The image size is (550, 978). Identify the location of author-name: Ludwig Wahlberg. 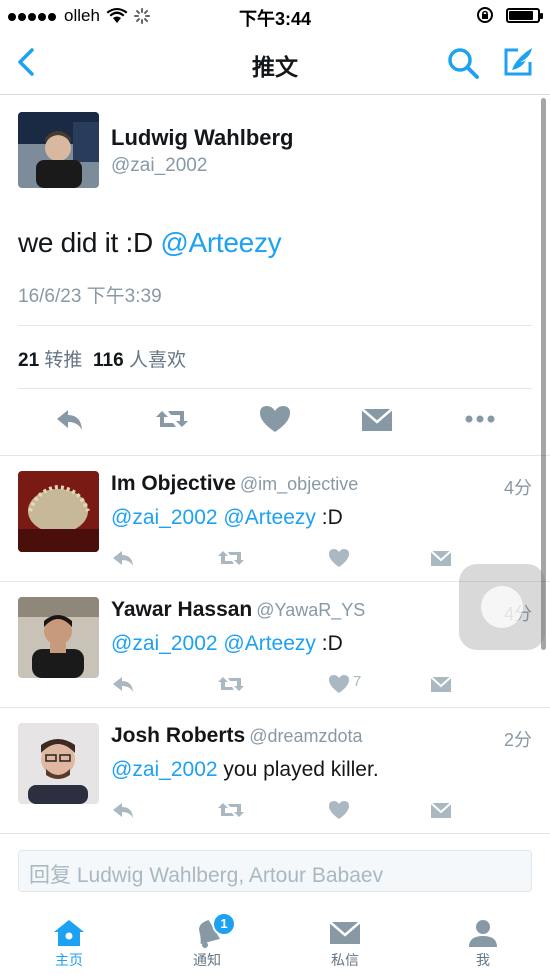
(202, 138).